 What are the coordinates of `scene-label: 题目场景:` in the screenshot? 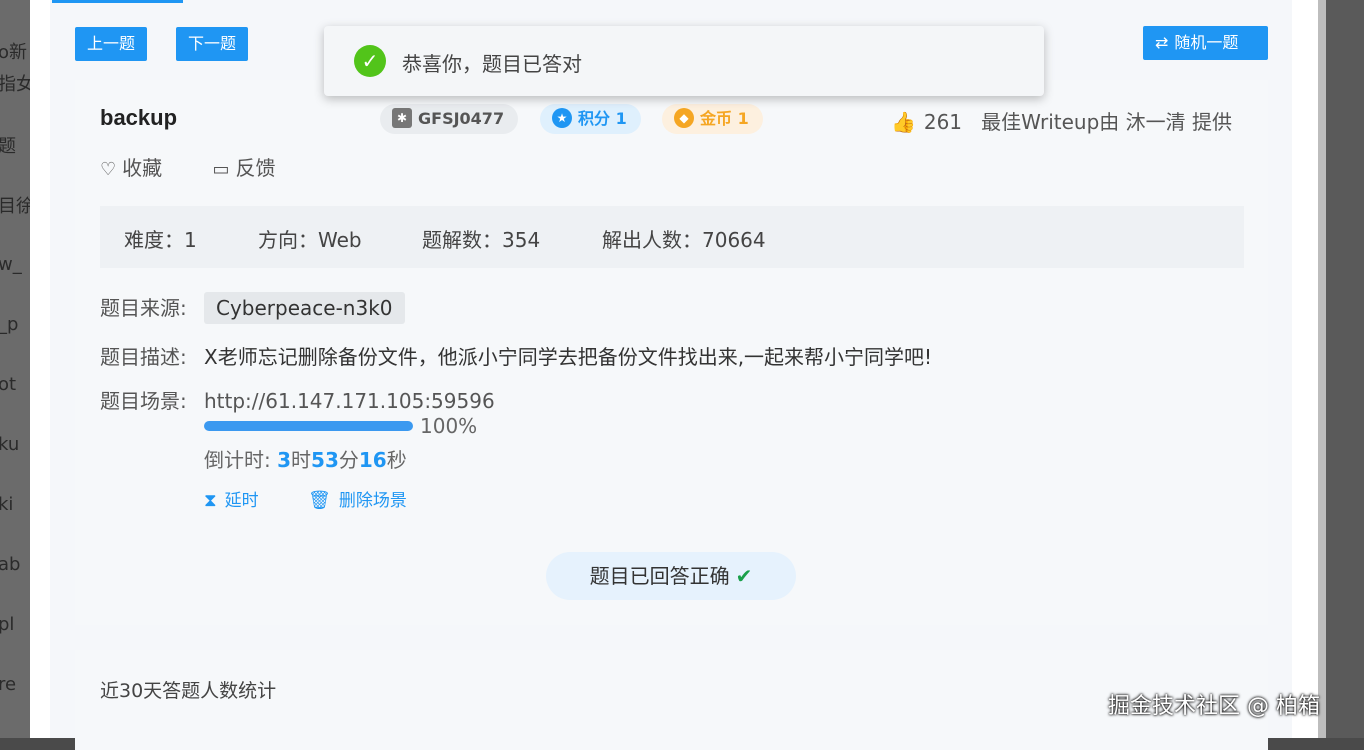 It's located at (143, 401).